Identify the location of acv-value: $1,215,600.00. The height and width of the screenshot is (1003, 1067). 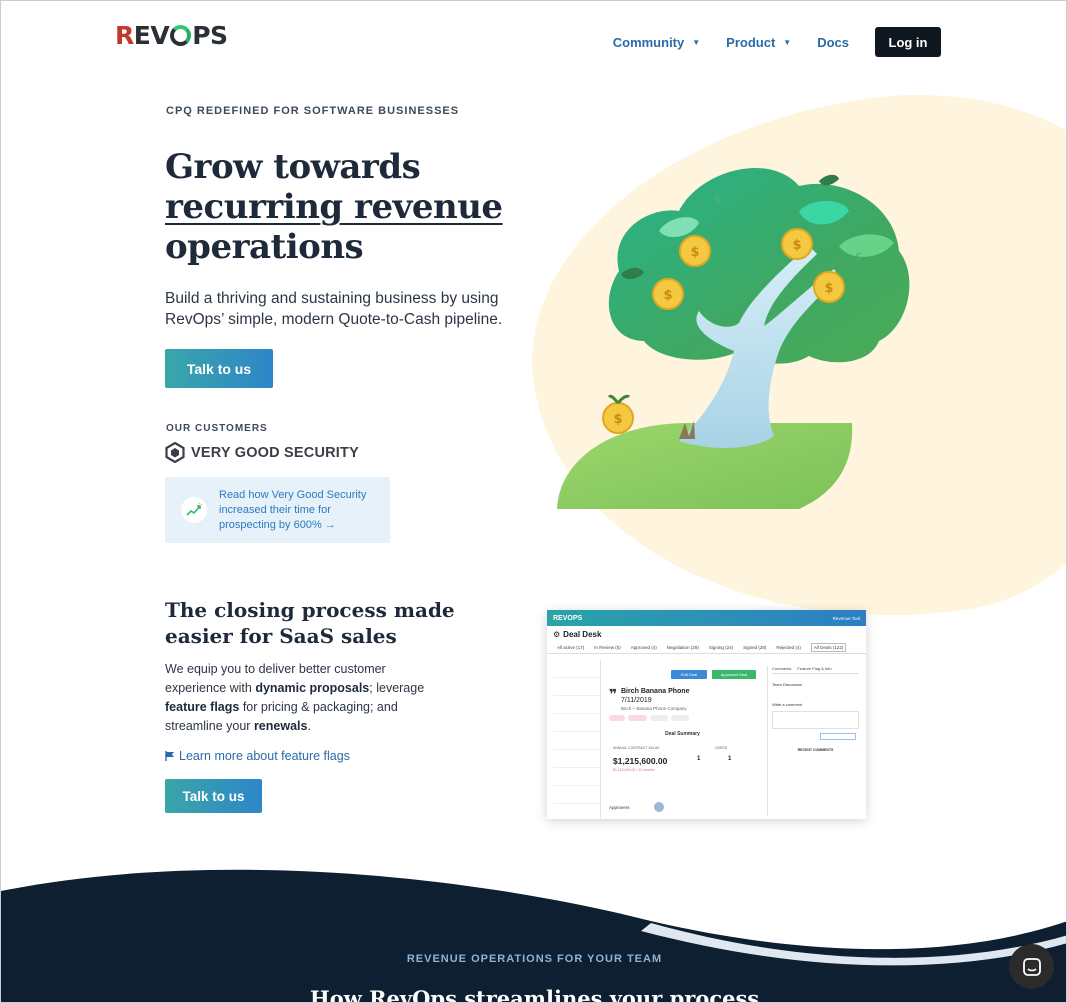
(640, 761).